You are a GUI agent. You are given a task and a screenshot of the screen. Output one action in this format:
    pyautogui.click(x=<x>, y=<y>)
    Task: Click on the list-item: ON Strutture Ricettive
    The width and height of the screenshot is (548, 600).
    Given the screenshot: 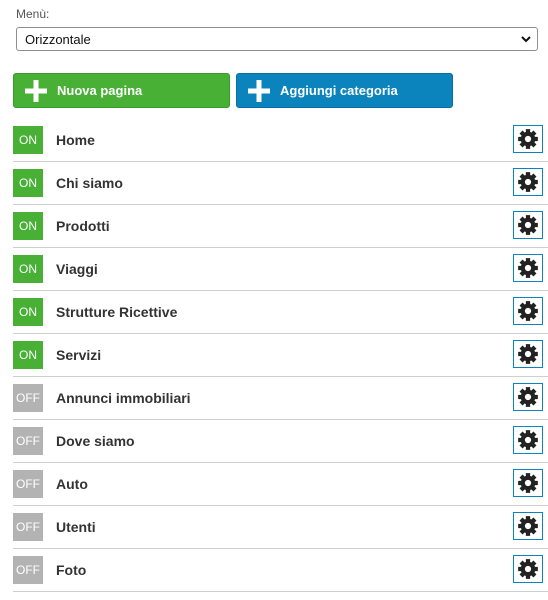 What is the action you would take?
    pyautogui.click(x=280, y=312)
    